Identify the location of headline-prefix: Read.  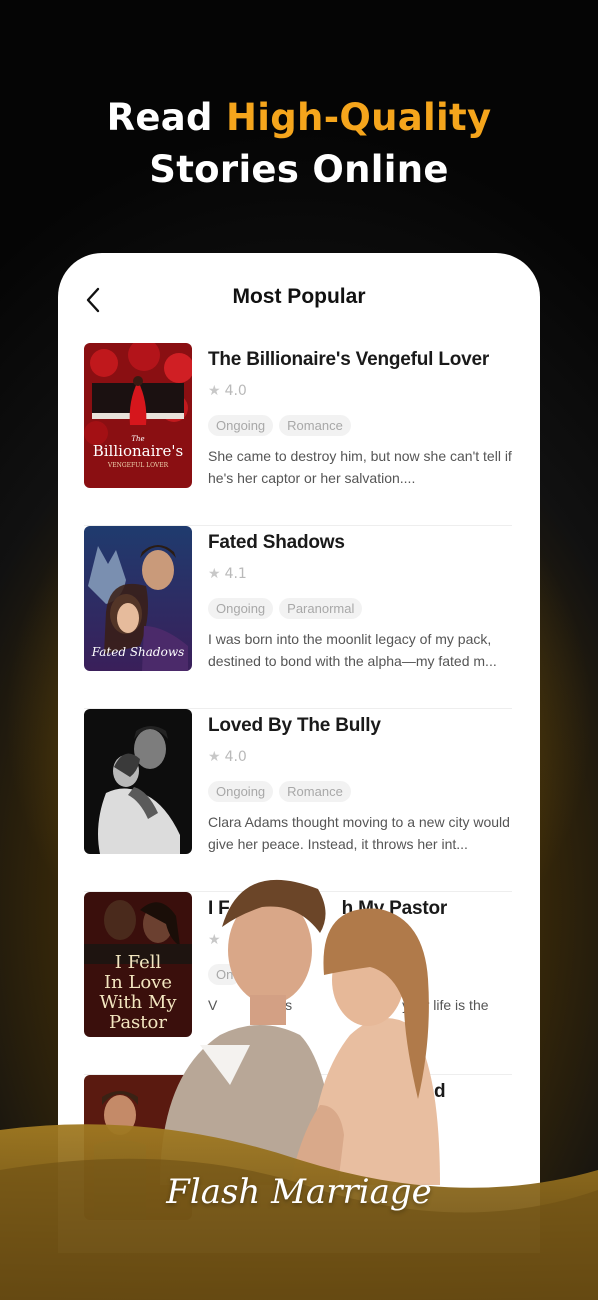
(166, 117).